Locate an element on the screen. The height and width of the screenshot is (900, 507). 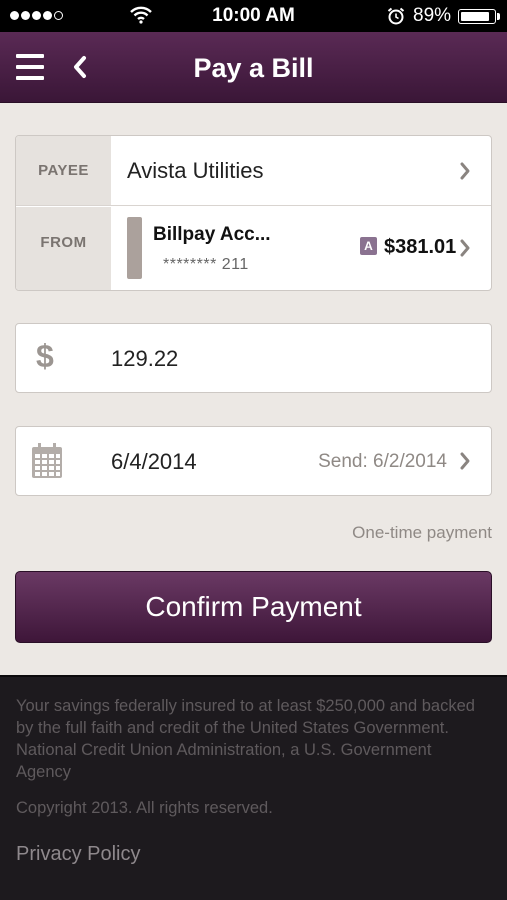
payee-label-cell: PAYEE is located at coordinates (63, 170).